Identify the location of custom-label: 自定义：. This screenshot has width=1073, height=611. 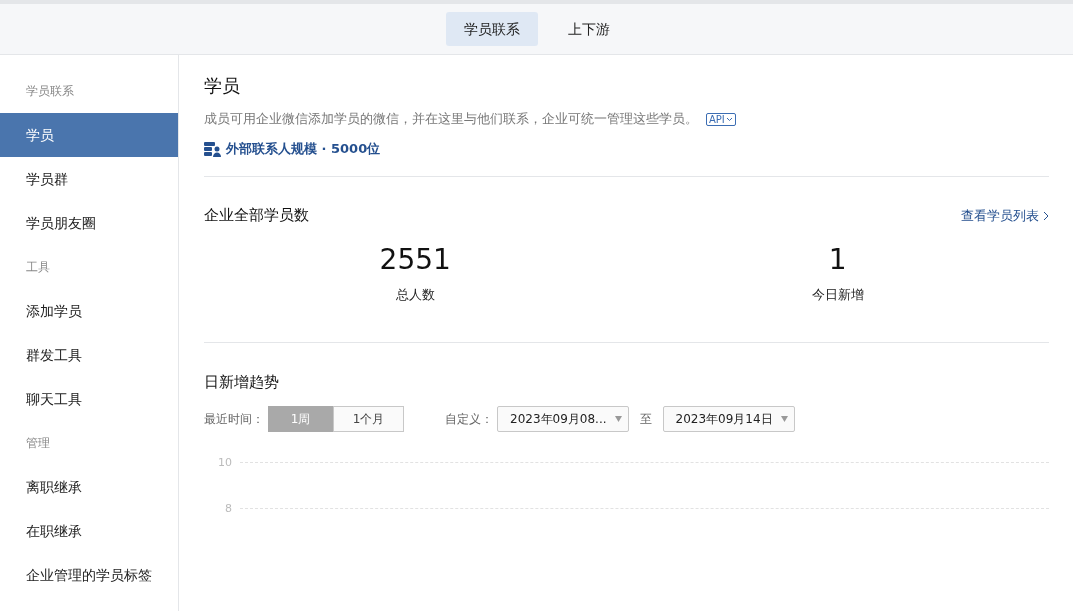
(469, 419).